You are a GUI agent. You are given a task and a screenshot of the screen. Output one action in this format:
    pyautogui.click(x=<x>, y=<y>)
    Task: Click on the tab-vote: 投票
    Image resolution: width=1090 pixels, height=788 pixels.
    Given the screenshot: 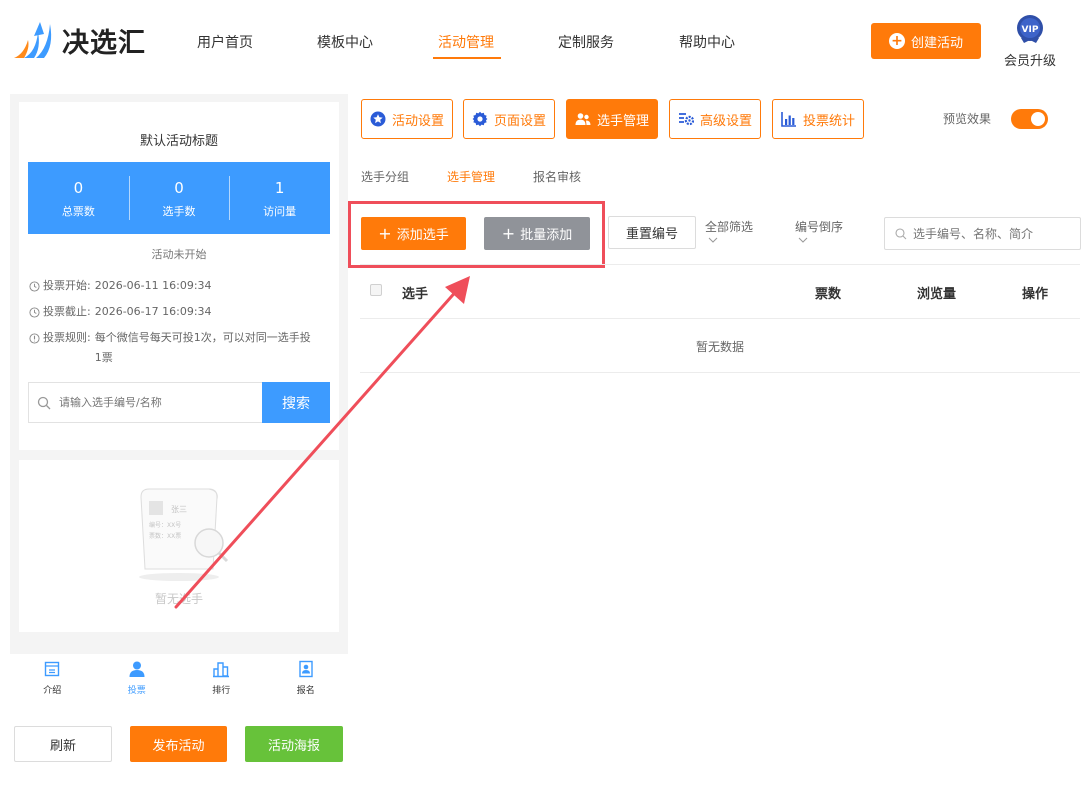 What is the action you would take?
    pyautogui.click(x=137, y=677)
    